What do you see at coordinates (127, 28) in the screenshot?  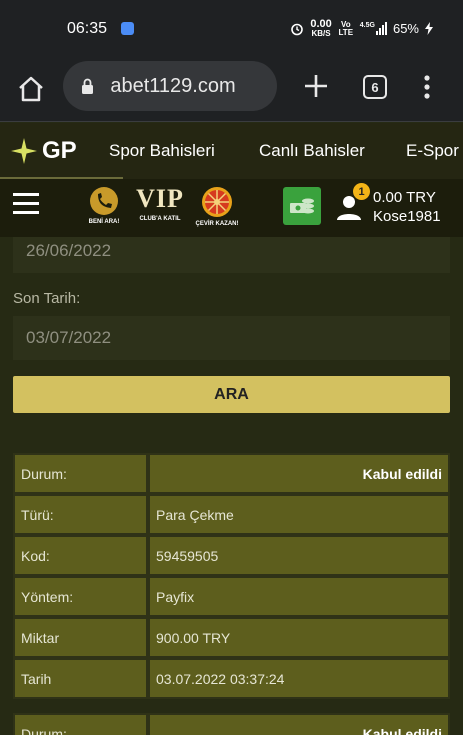 I see `app-notification-icon` at bounding box center [127, 28].